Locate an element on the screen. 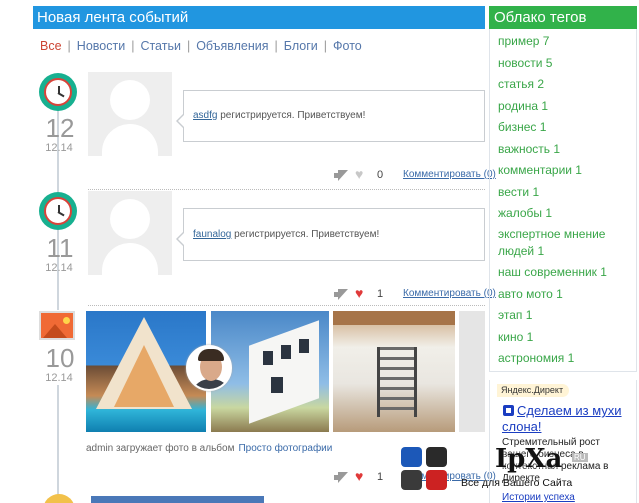 Image resolution: width=639 pixels, height=503 pixels. user-link: asdfg is located at coordinates (205, 115).